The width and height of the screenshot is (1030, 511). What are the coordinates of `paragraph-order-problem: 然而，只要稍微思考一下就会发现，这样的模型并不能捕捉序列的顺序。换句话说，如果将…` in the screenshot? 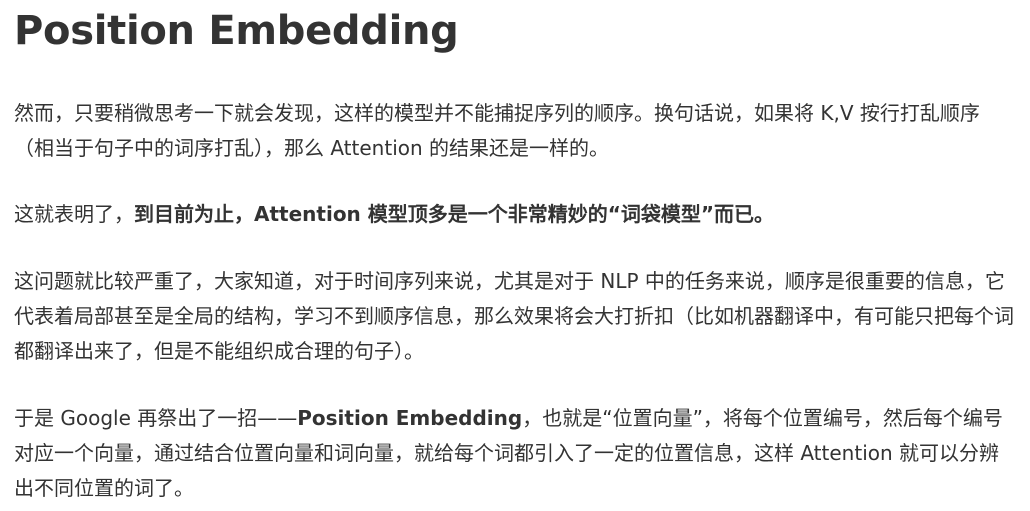 It's located at (515, 131).